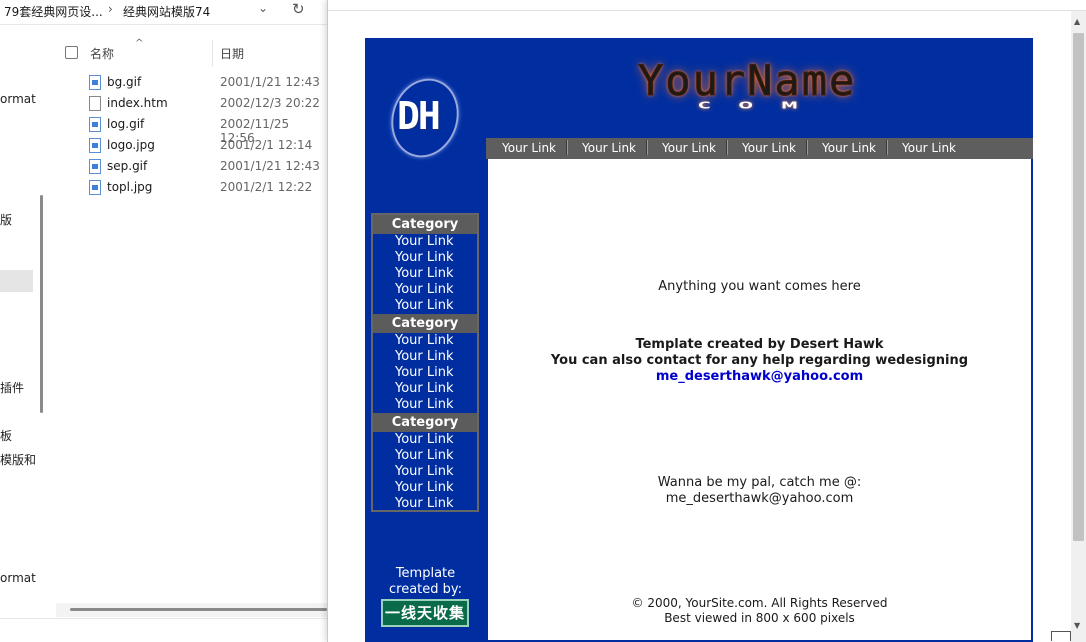 The width and height of the screenshot is (1086, 642). Describe the element at coordinates (266, 145) in the screenshot. I see `file-date: 2001/2/1 12:14` at that location.